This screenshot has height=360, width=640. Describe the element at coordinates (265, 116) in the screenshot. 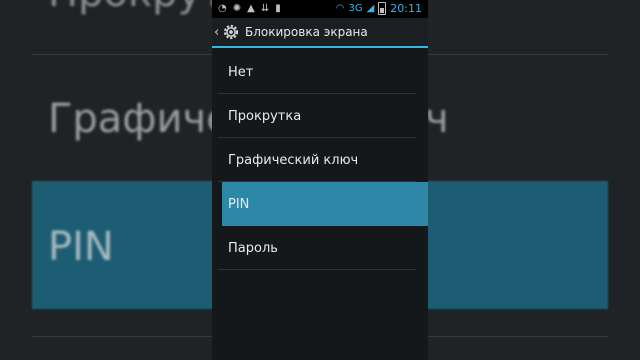

I see `option-label: Прокрутка` at that location.